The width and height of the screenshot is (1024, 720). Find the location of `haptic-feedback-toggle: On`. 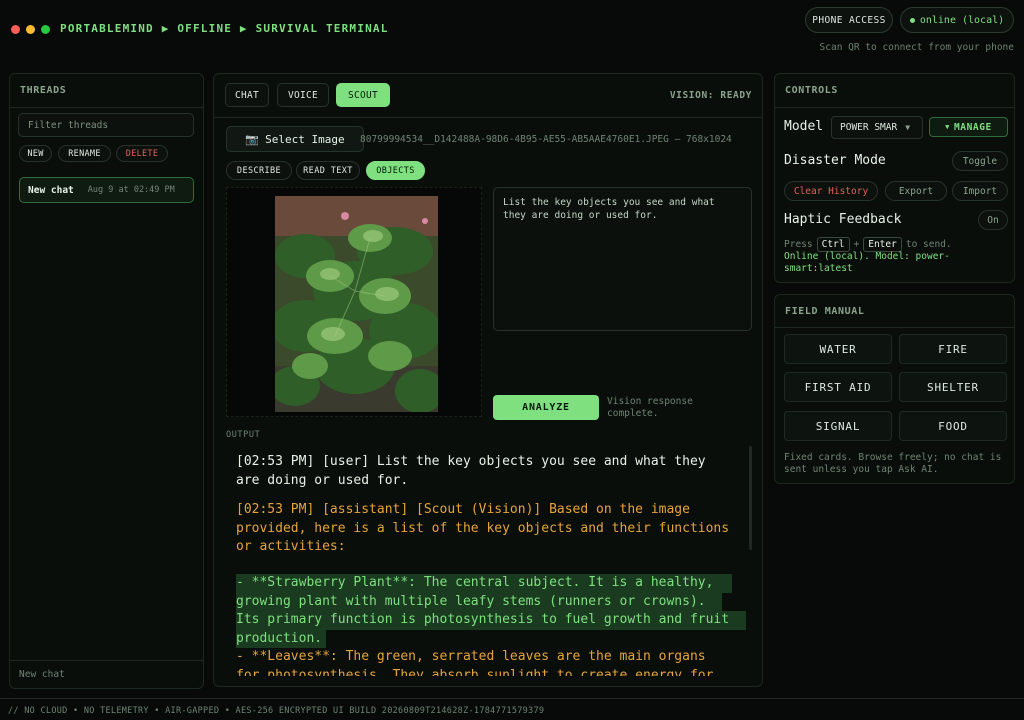

haptic-feedback-toggle: On is located at coordinates (993, 220).